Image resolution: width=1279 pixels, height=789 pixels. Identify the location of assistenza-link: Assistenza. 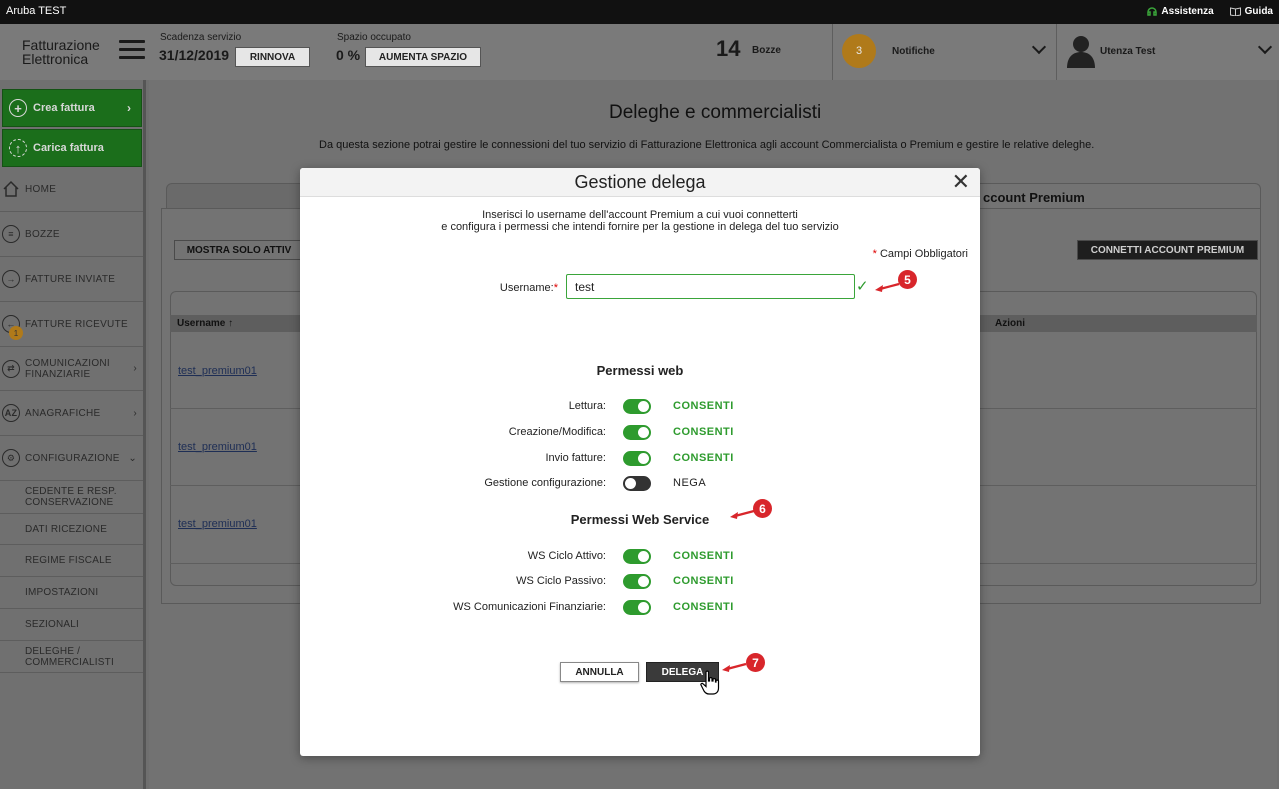
(1180, 11).